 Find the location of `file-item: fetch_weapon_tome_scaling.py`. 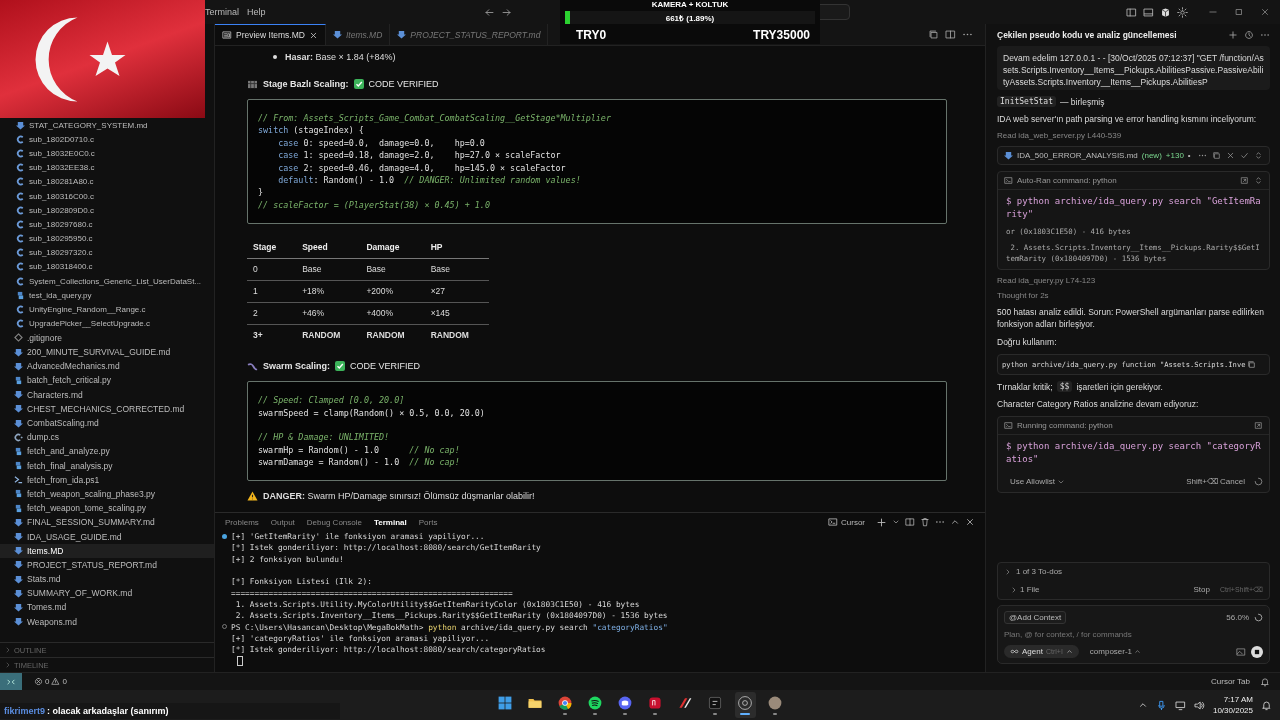

file-item: fetch_weapon_tome_scaling.py is located at coordinates (107, 508).